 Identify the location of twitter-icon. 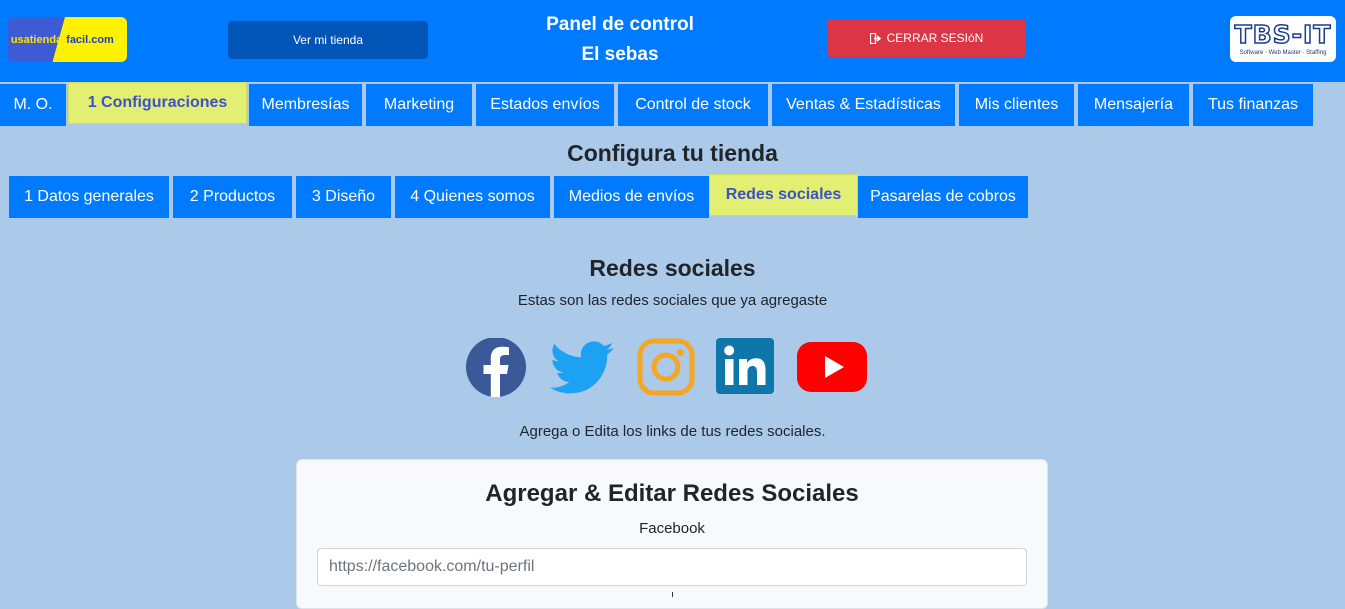
(582, 368).